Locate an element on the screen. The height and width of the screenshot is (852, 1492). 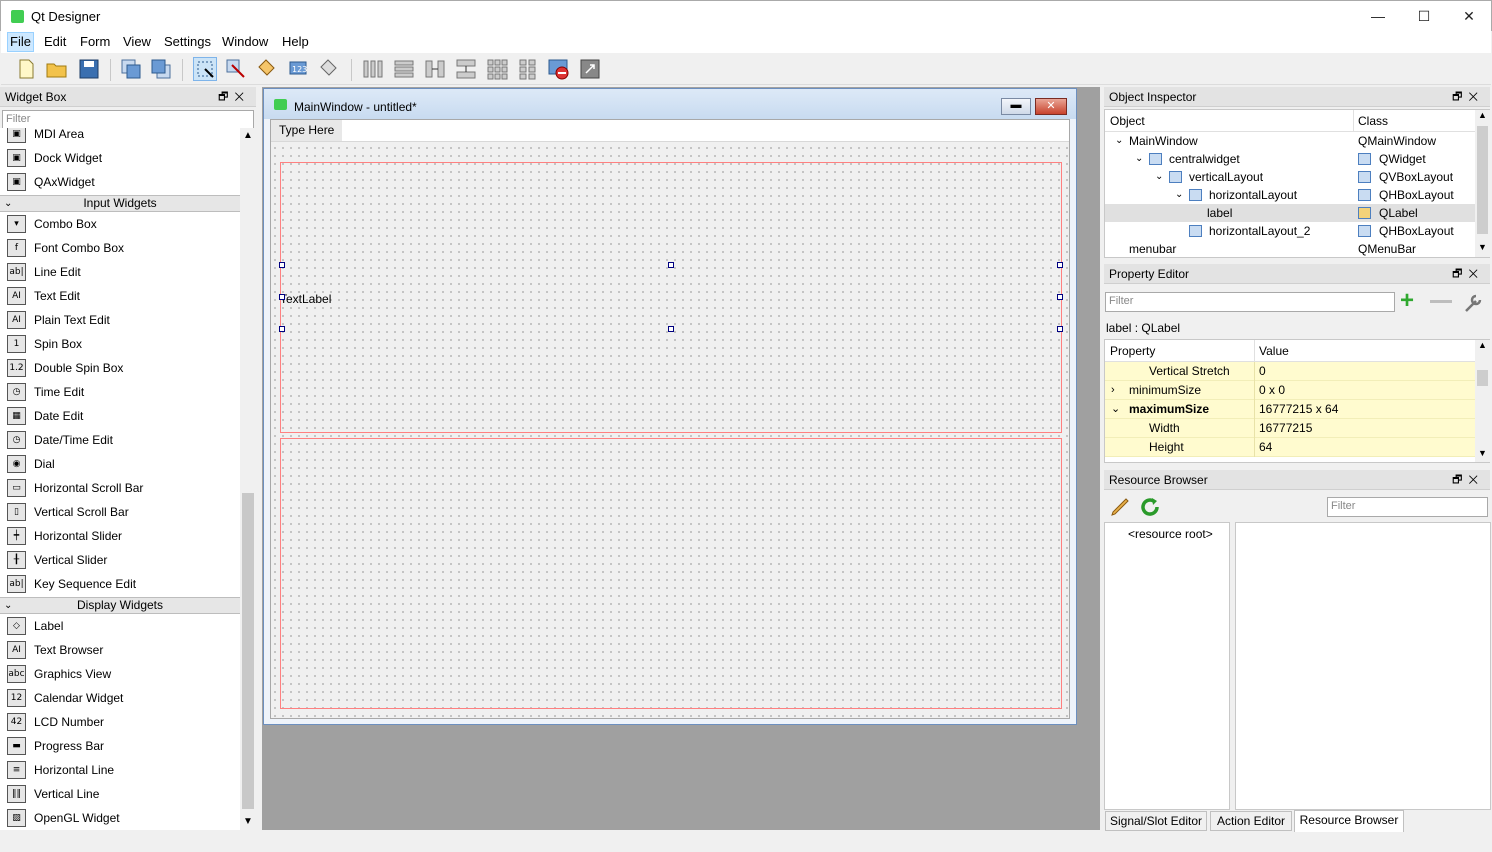
property-row: Width 16777215 is located at coordinates (1290, 428).